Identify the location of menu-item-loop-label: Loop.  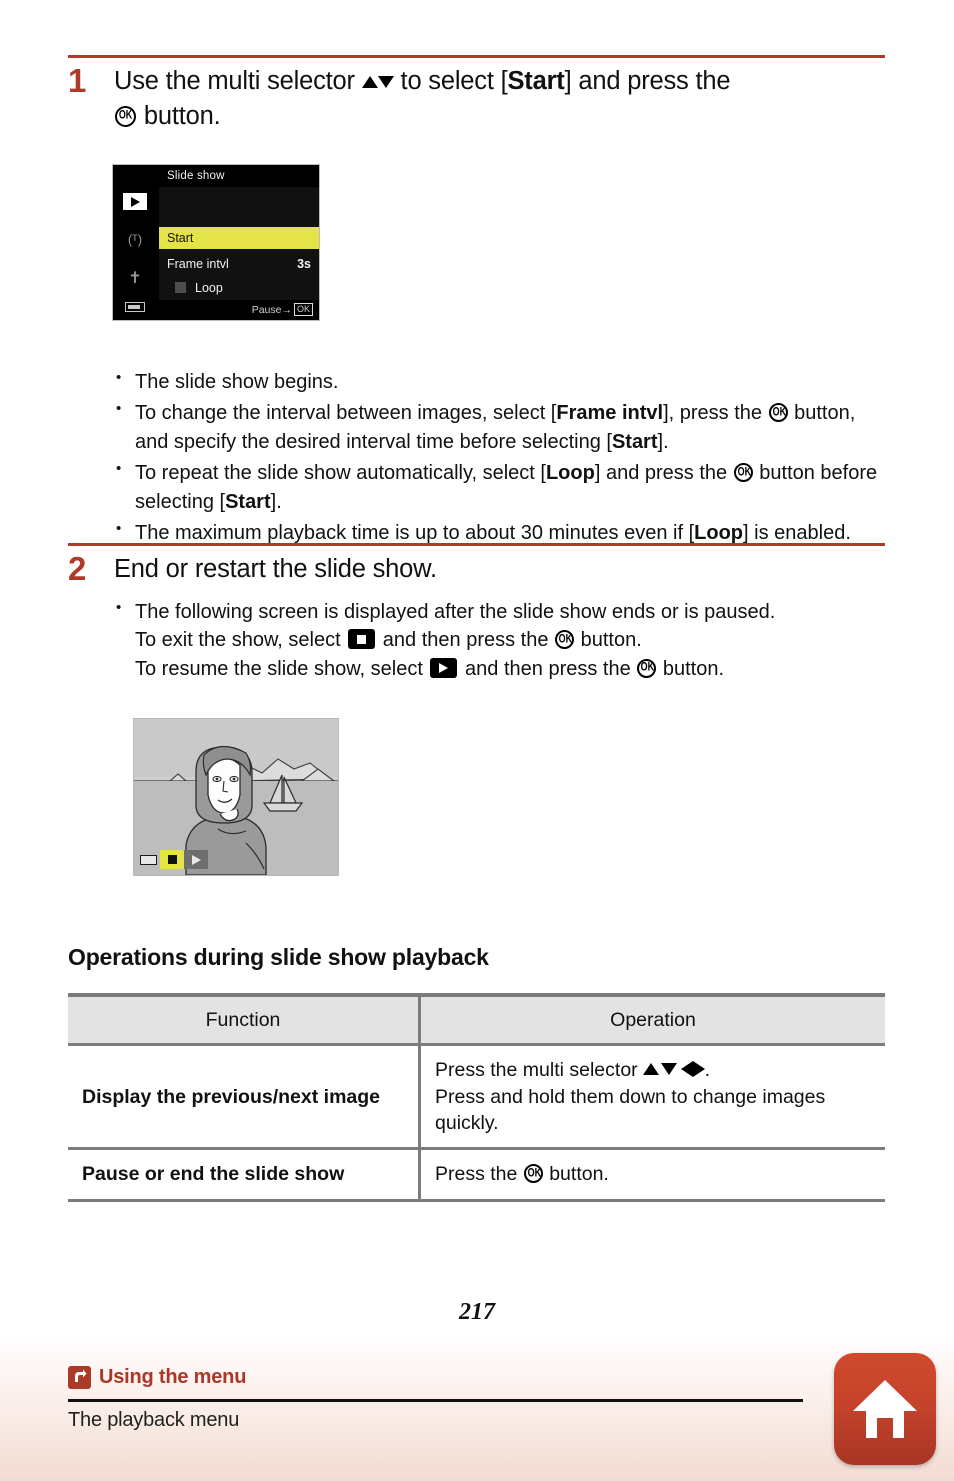
(209, 288).